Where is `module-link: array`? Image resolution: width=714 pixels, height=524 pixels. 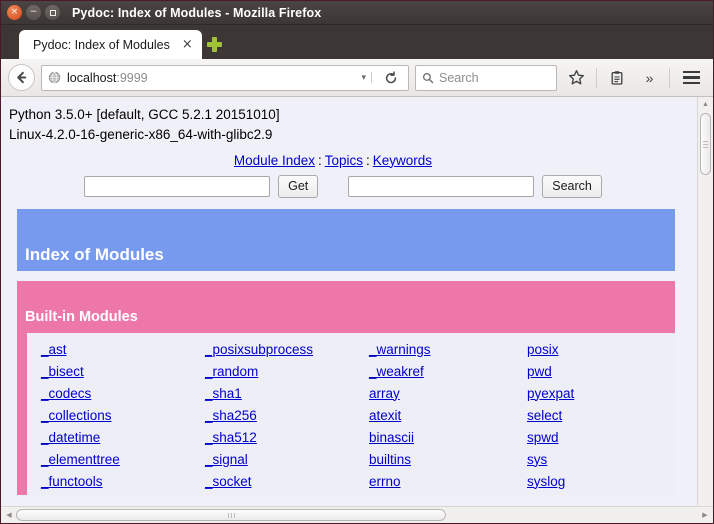 module-link: array is located at coordinates (384, 393).